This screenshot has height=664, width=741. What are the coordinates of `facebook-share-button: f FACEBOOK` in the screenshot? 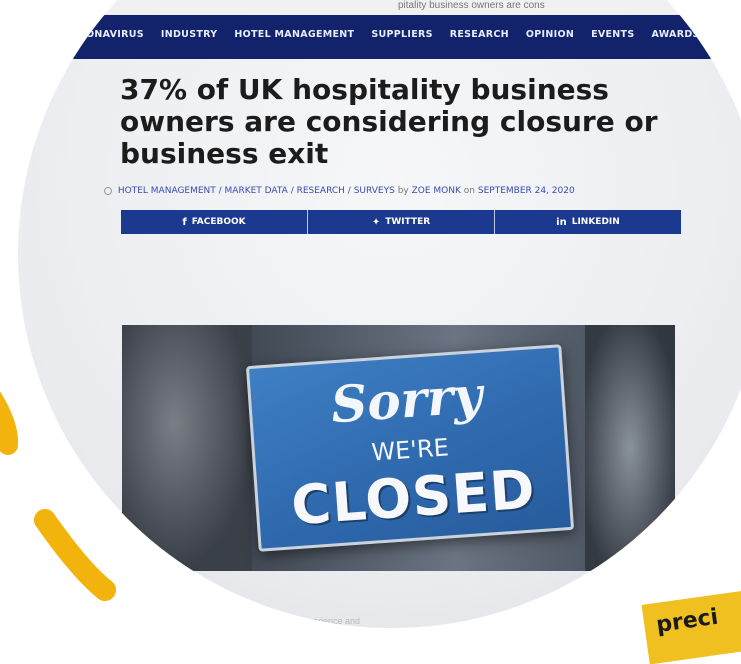 It's located at (214, 222).